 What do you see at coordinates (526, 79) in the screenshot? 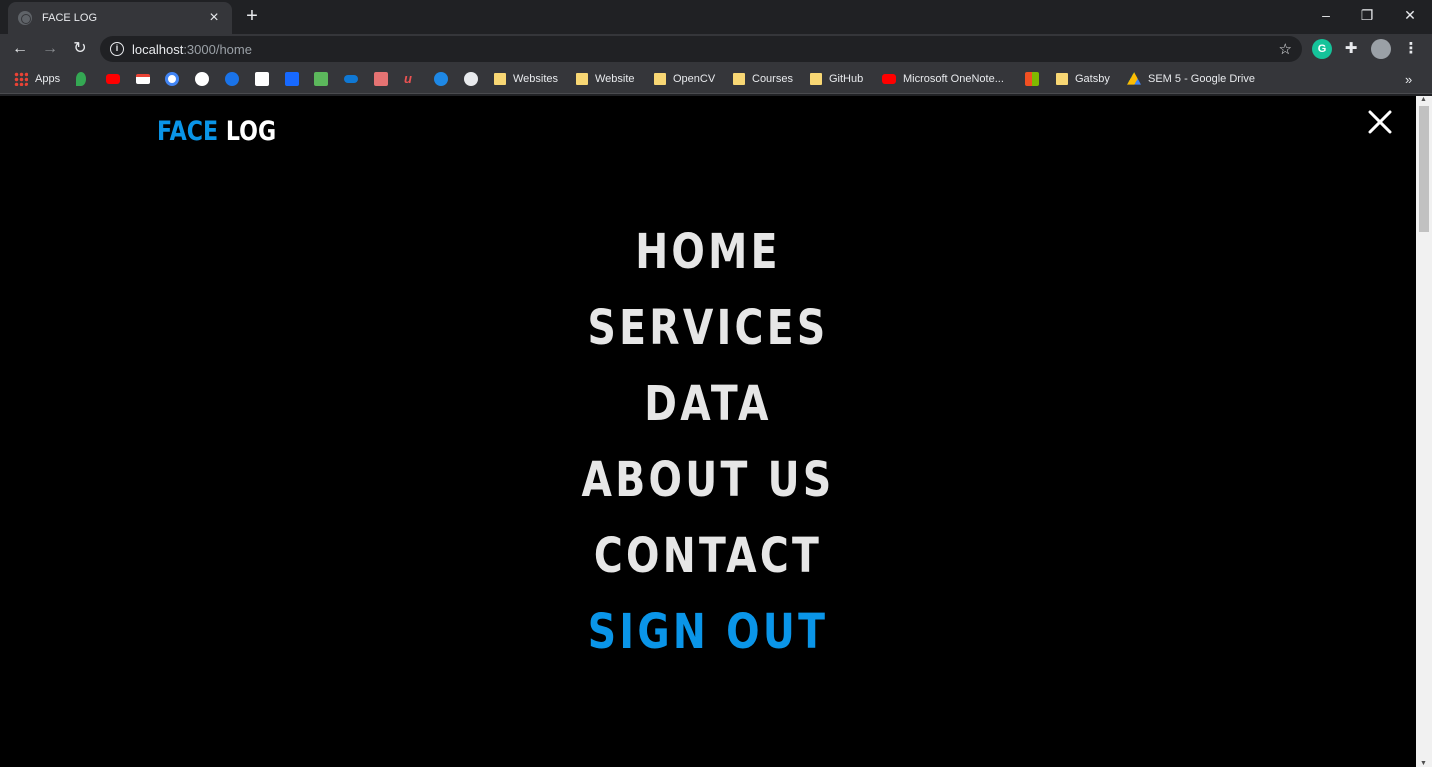
I see `bookmark-folder-websites: Websites` at bounding box center [526, 79].